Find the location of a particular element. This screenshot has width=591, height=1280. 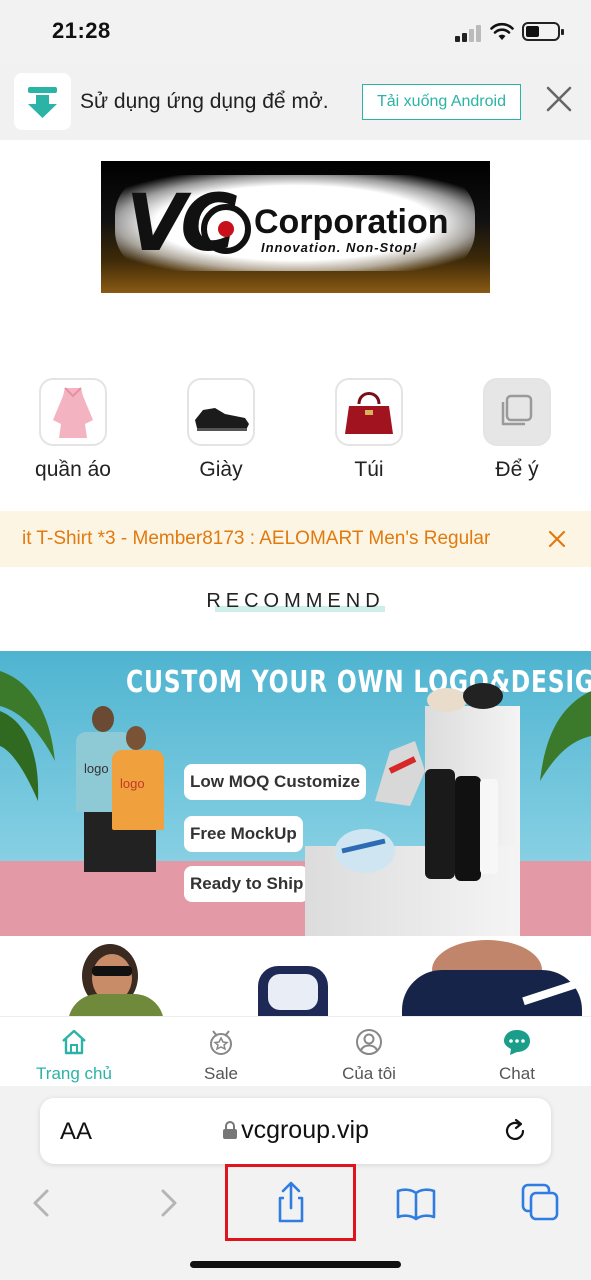

profile-icon is located at coordinates (369, 1042).